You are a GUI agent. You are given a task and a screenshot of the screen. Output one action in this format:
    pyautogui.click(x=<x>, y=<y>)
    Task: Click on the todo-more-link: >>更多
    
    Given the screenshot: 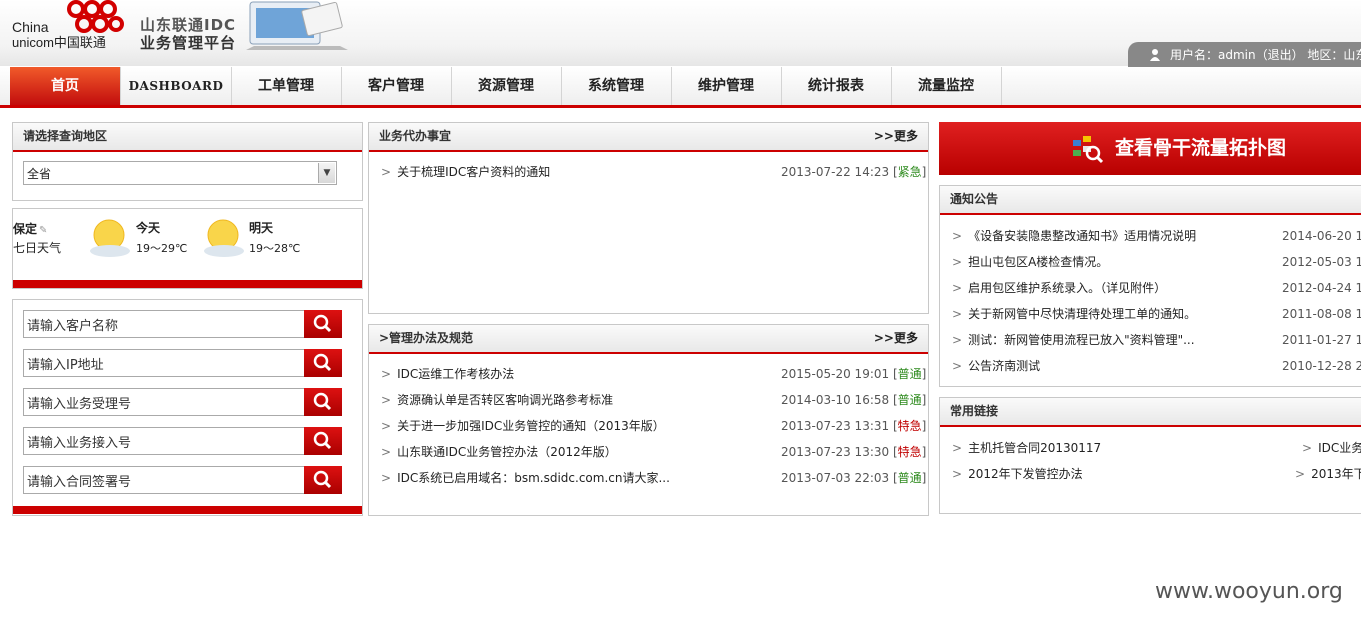 What is the action you would take?
    pyautogui.click(x=896, y=136)
    